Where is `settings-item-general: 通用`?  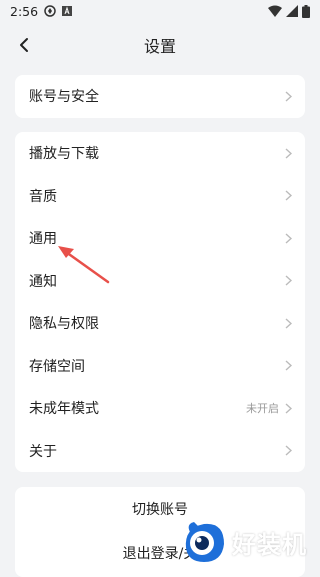
settings-item-general: 通用 is located at coordinates (160, 238).